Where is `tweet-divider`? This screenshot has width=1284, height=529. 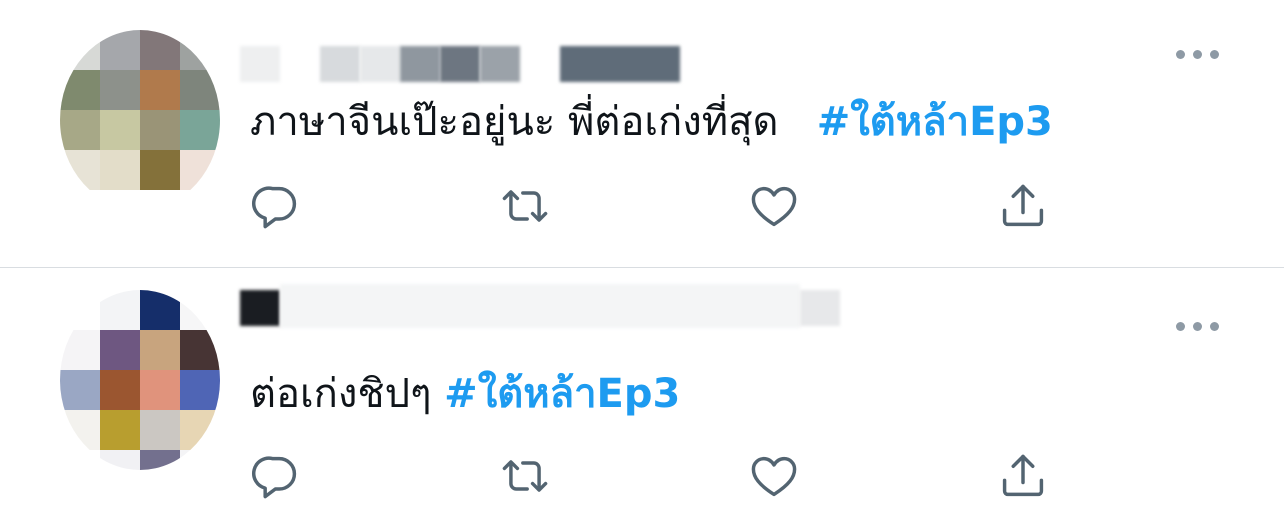 tweet-divider is located at coordinates (642, 267).